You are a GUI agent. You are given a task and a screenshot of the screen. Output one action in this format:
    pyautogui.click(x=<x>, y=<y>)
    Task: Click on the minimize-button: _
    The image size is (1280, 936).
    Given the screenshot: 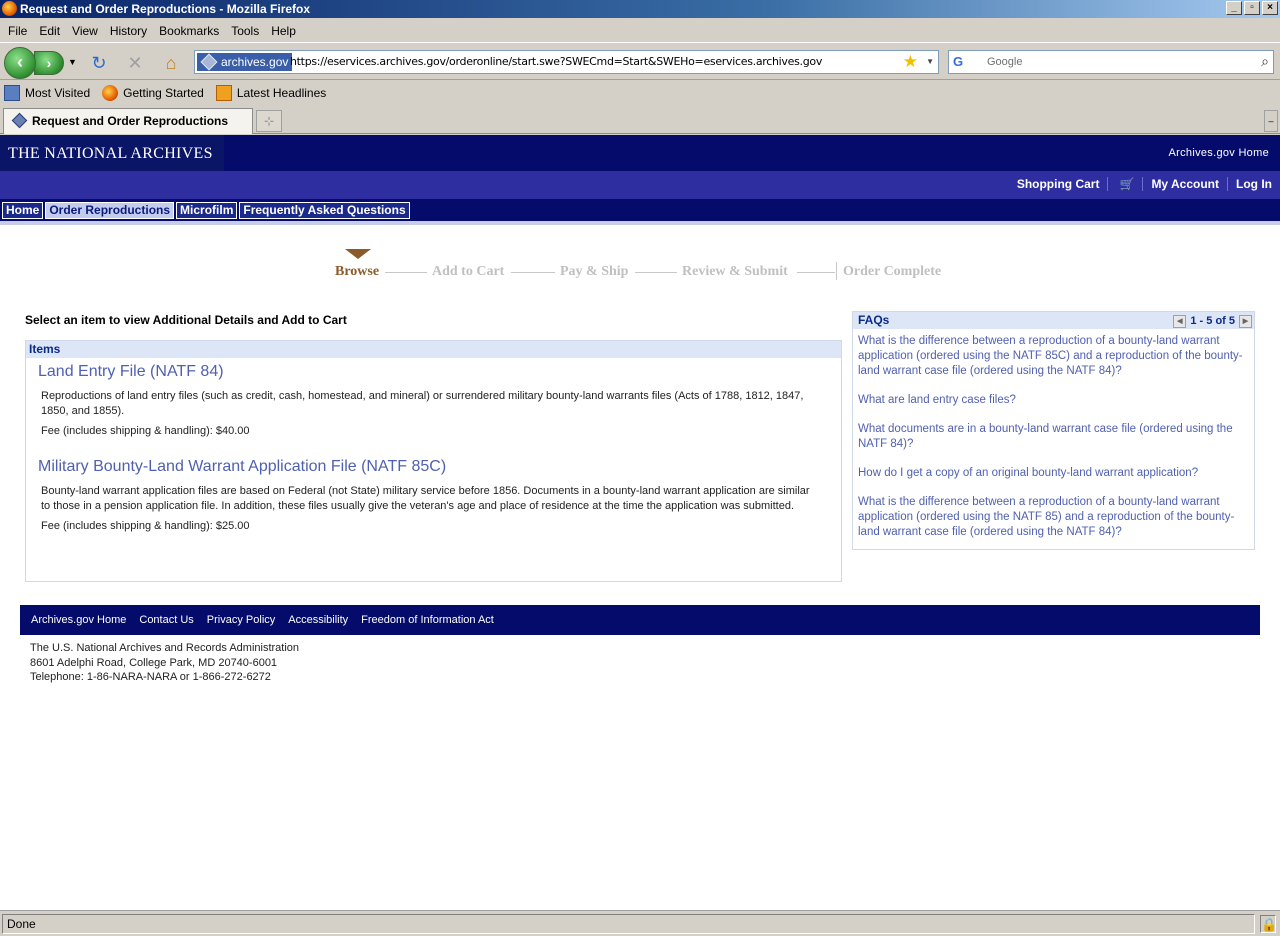 What is the action you would take?
    pyautogui.click(x=1234, y=8)
    